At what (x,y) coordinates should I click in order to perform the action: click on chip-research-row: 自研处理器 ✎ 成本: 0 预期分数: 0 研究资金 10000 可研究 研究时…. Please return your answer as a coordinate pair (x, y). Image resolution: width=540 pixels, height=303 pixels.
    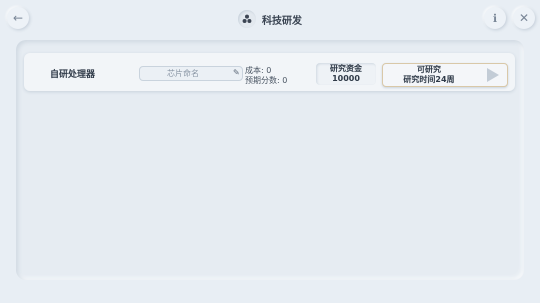
    Looking at the image, I should click on (269, 72).